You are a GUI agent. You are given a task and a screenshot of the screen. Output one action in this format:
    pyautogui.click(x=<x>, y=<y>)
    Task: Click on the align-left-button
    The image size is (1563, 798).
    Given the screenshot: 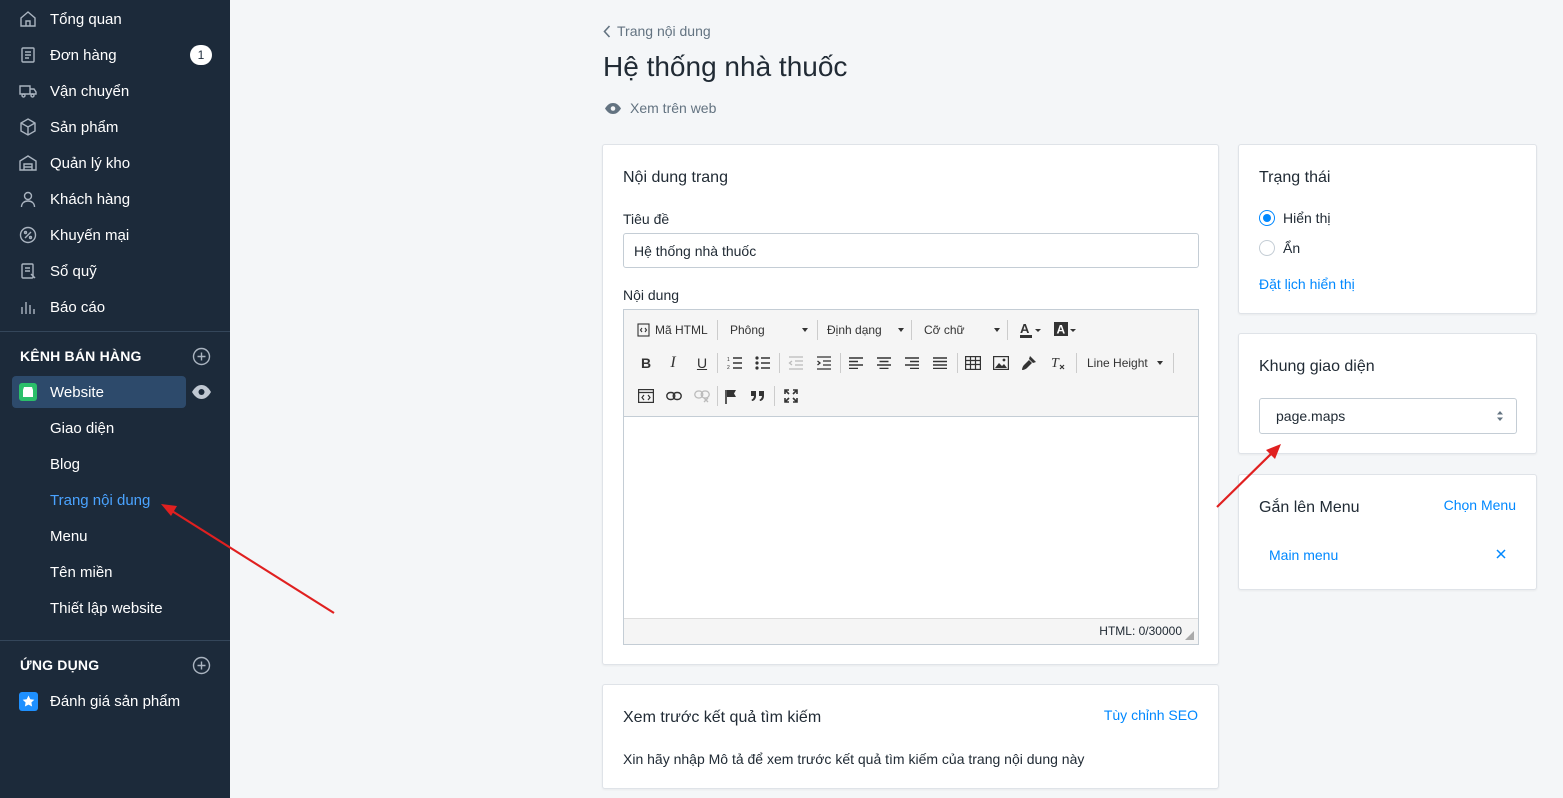 What is the action you would take?
    pyautogui.click(x=856, y=363)
    